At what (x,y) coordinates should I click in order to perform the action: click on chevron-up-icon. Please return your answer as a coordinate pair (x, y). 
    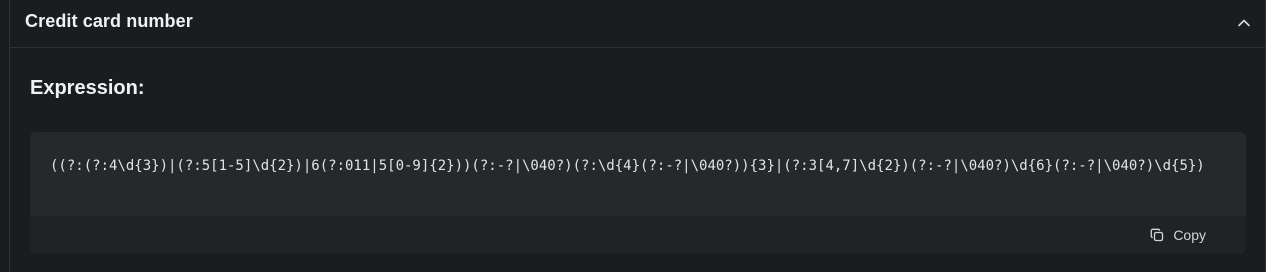
    Looking at the image, I should click on (1244, 23).